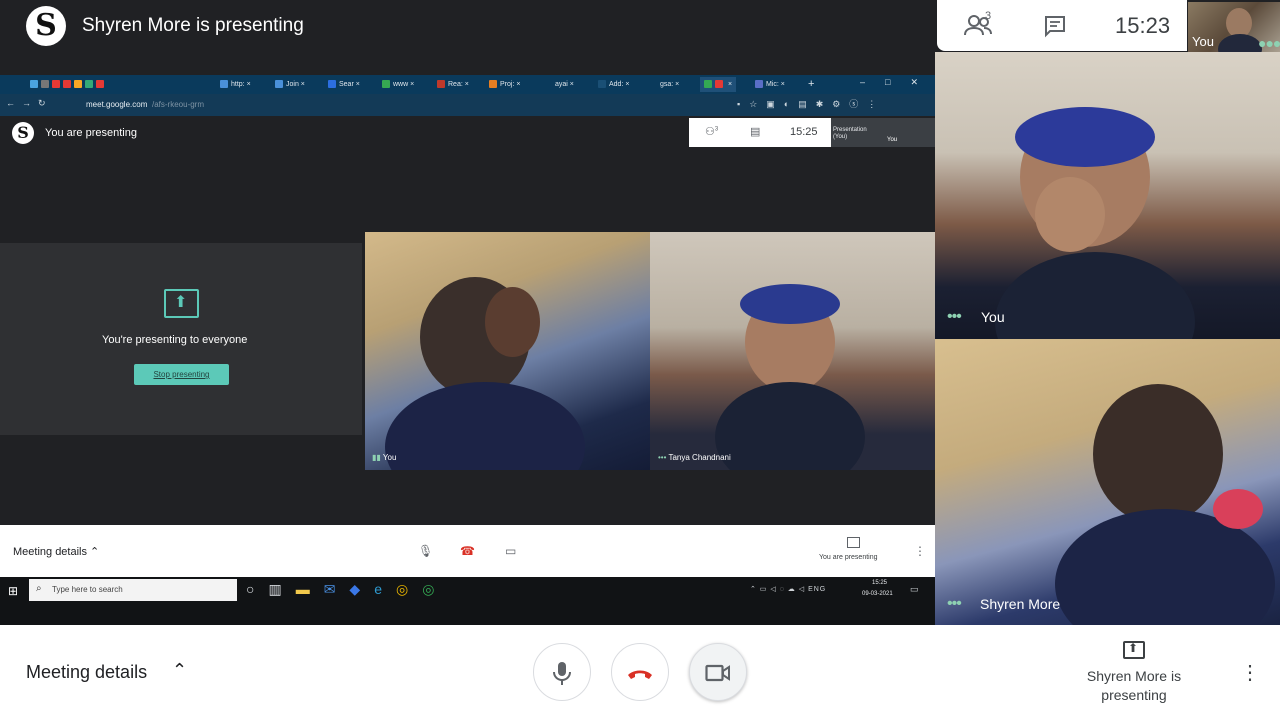  Describe the element at coordinates (988, 16) in the screenshot. I see `people-count: 3` at that location.